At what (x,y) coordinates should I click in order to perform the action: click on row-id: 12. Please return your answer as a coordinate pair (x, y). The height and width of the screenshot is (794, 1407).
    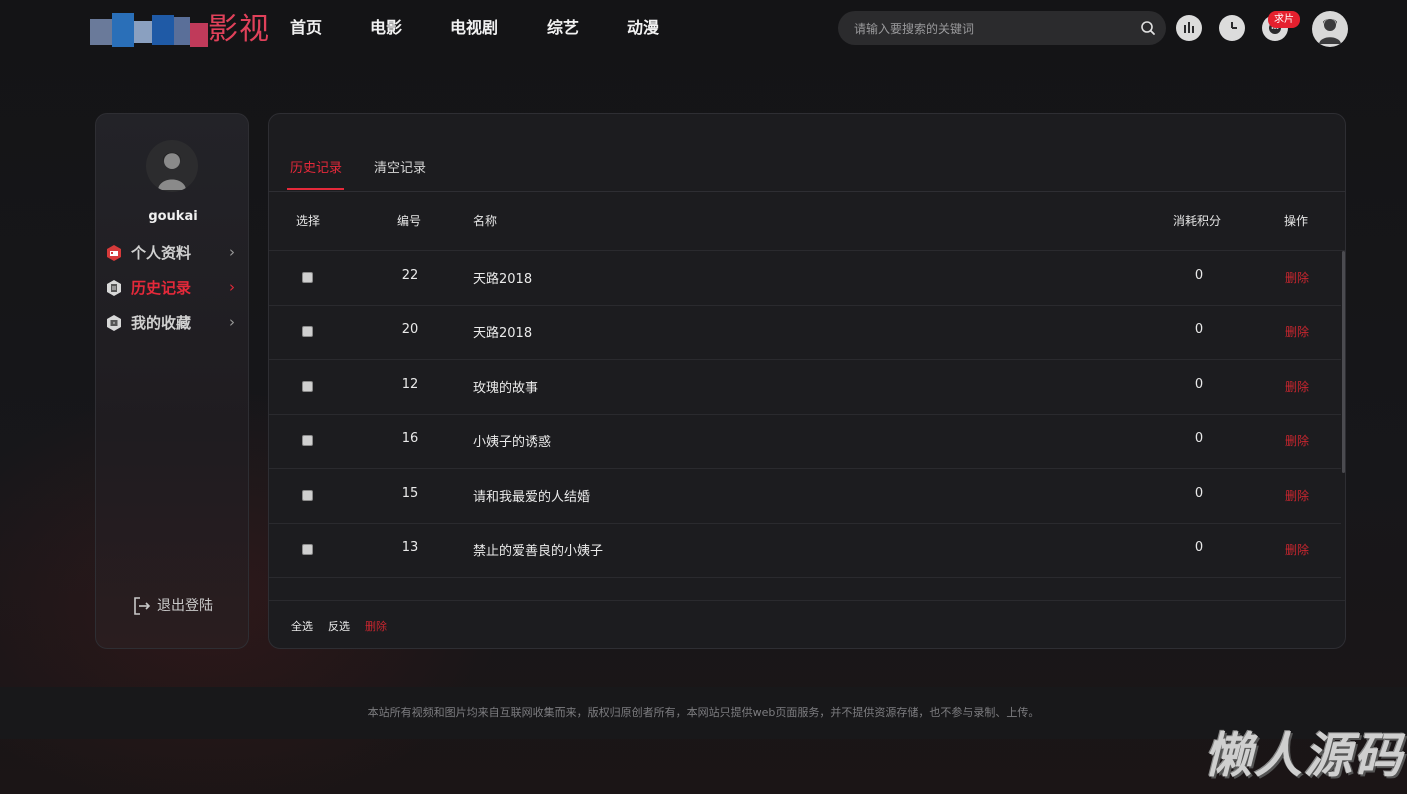
    Looking at the image, I should click on (410, 384).